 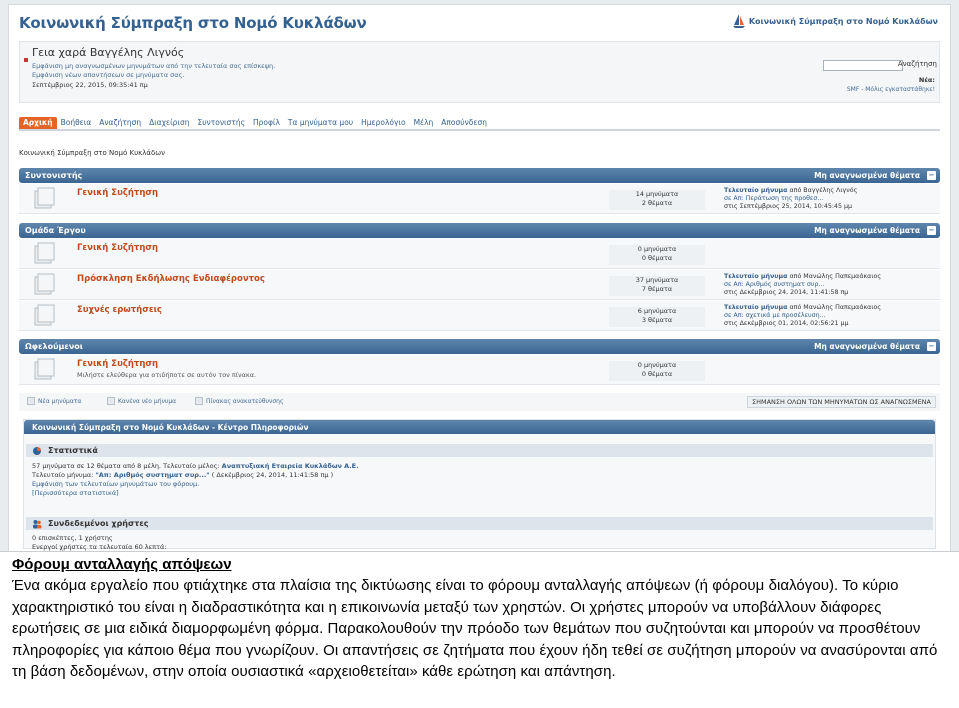 What do you see at coordinates (37, 451) in the screenshot?
I see `stats-icon` at bounding box center [37, 451].